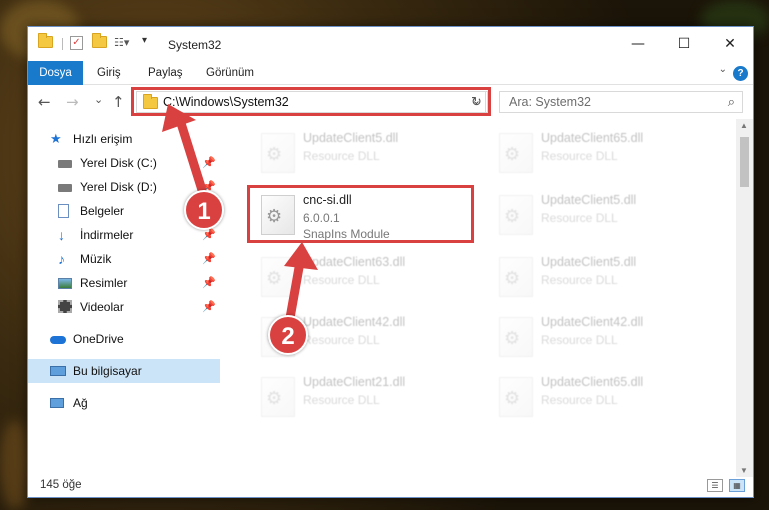 This screenshot has width=769, height=510. What do you see at coordinates (62, 44) in the screenshot?
I see `divider` at bounding box center [62, 44].